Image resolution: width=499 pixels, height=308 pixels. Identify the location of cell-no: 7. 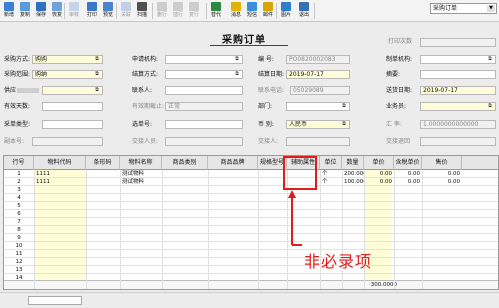
(19, 222).